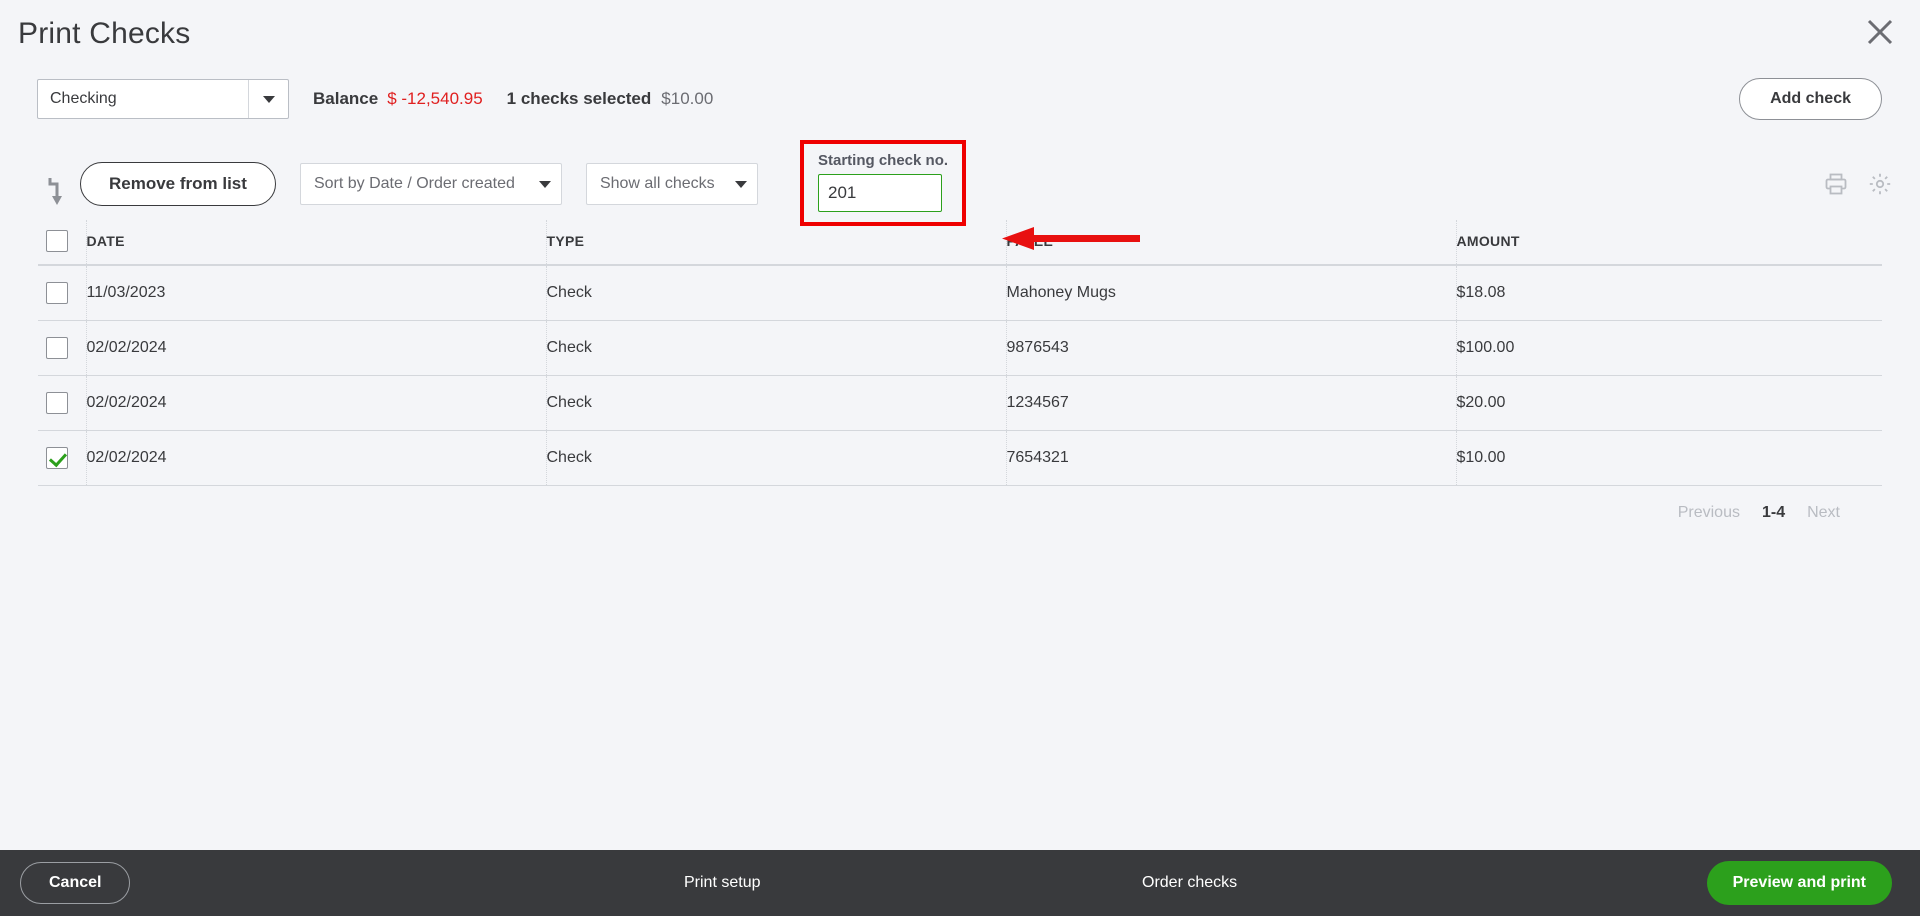 The width and height of the screenshot is (1920, 916). I want to click on starting-check-no-input, so click(880, 193).